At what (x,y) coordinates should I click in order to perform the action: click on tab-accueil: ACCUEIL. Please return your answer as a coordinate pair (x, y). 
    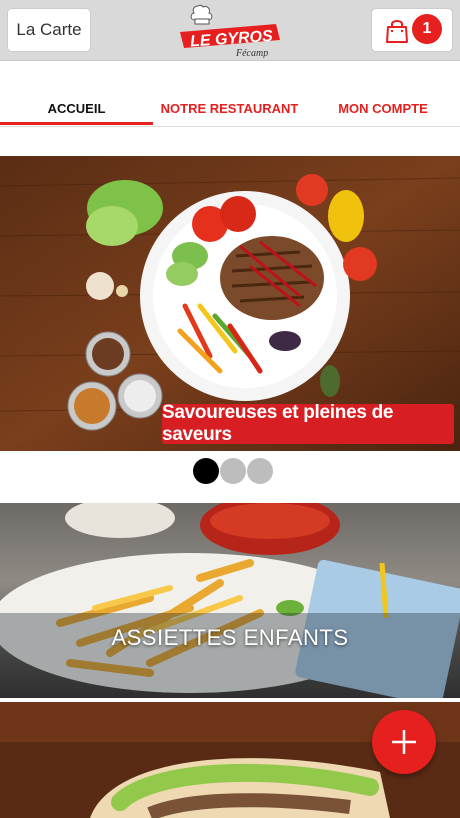
    Looking at the image, I should click on (76, 108).